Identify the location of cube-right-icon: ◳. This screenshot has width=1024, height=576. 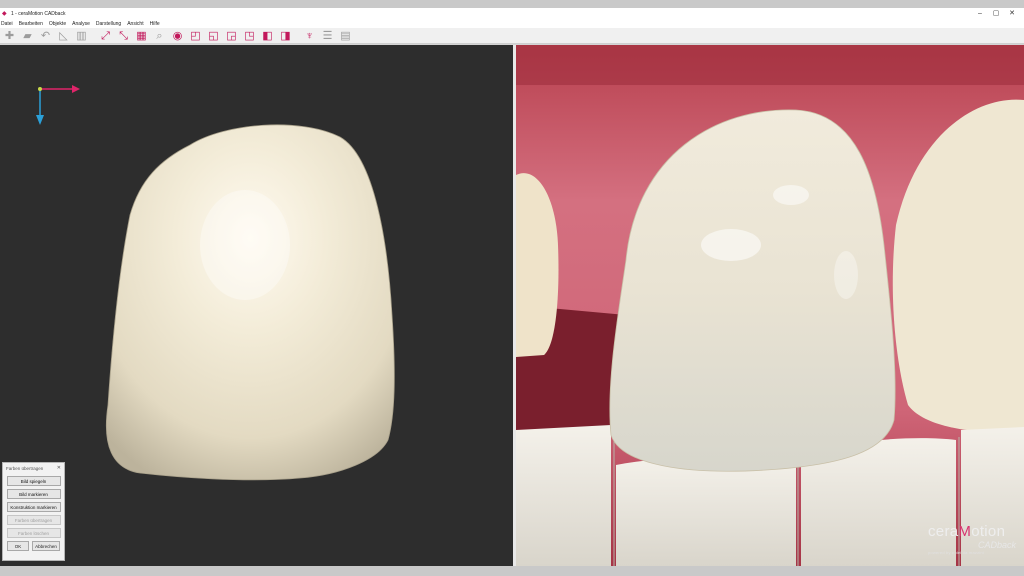
(249, 36).